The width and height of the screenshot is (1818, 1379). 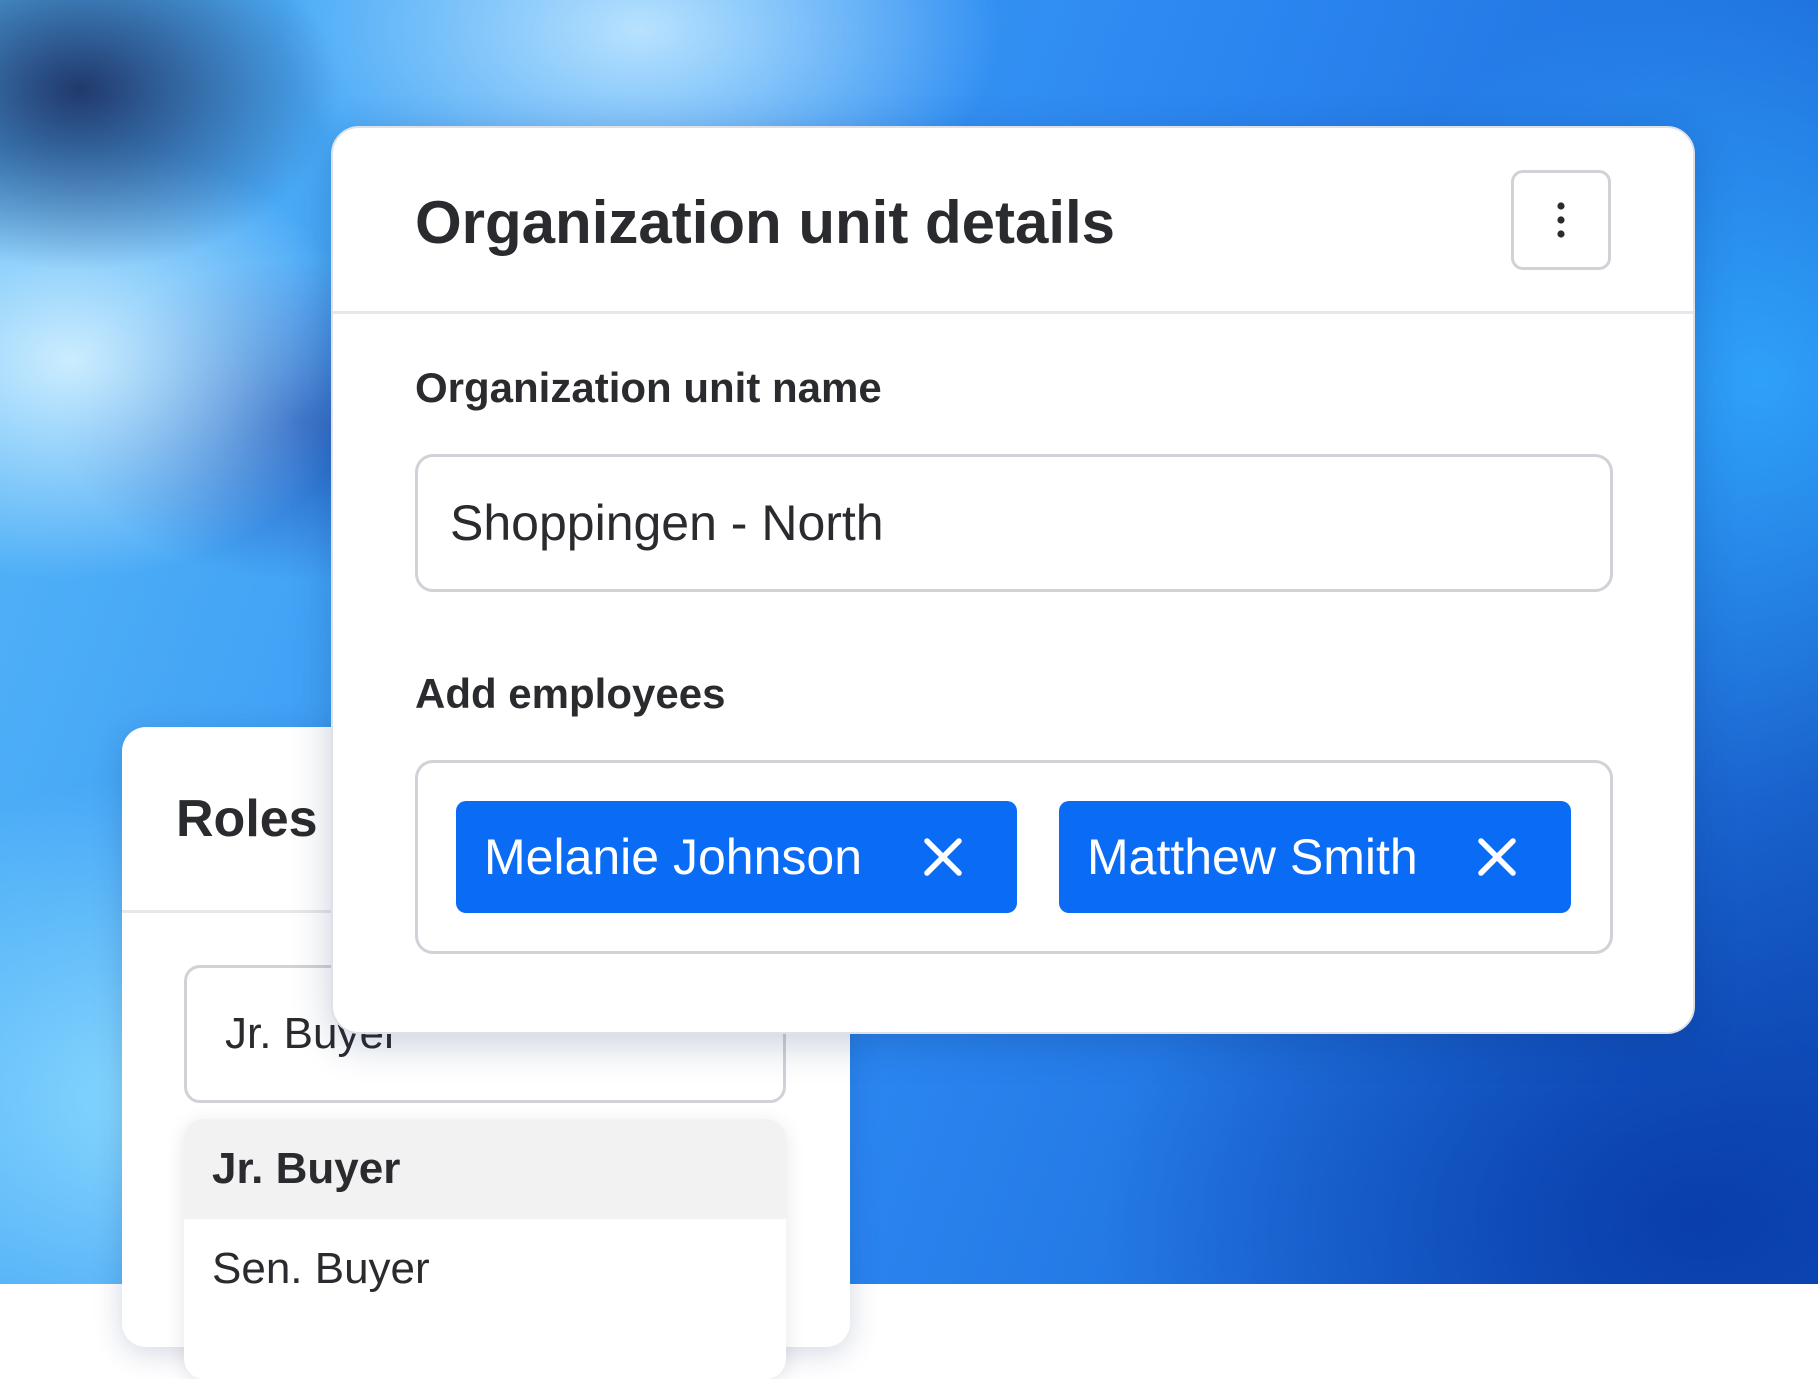 I want to click on roles-title: Roles, so click(x=247, y=818).